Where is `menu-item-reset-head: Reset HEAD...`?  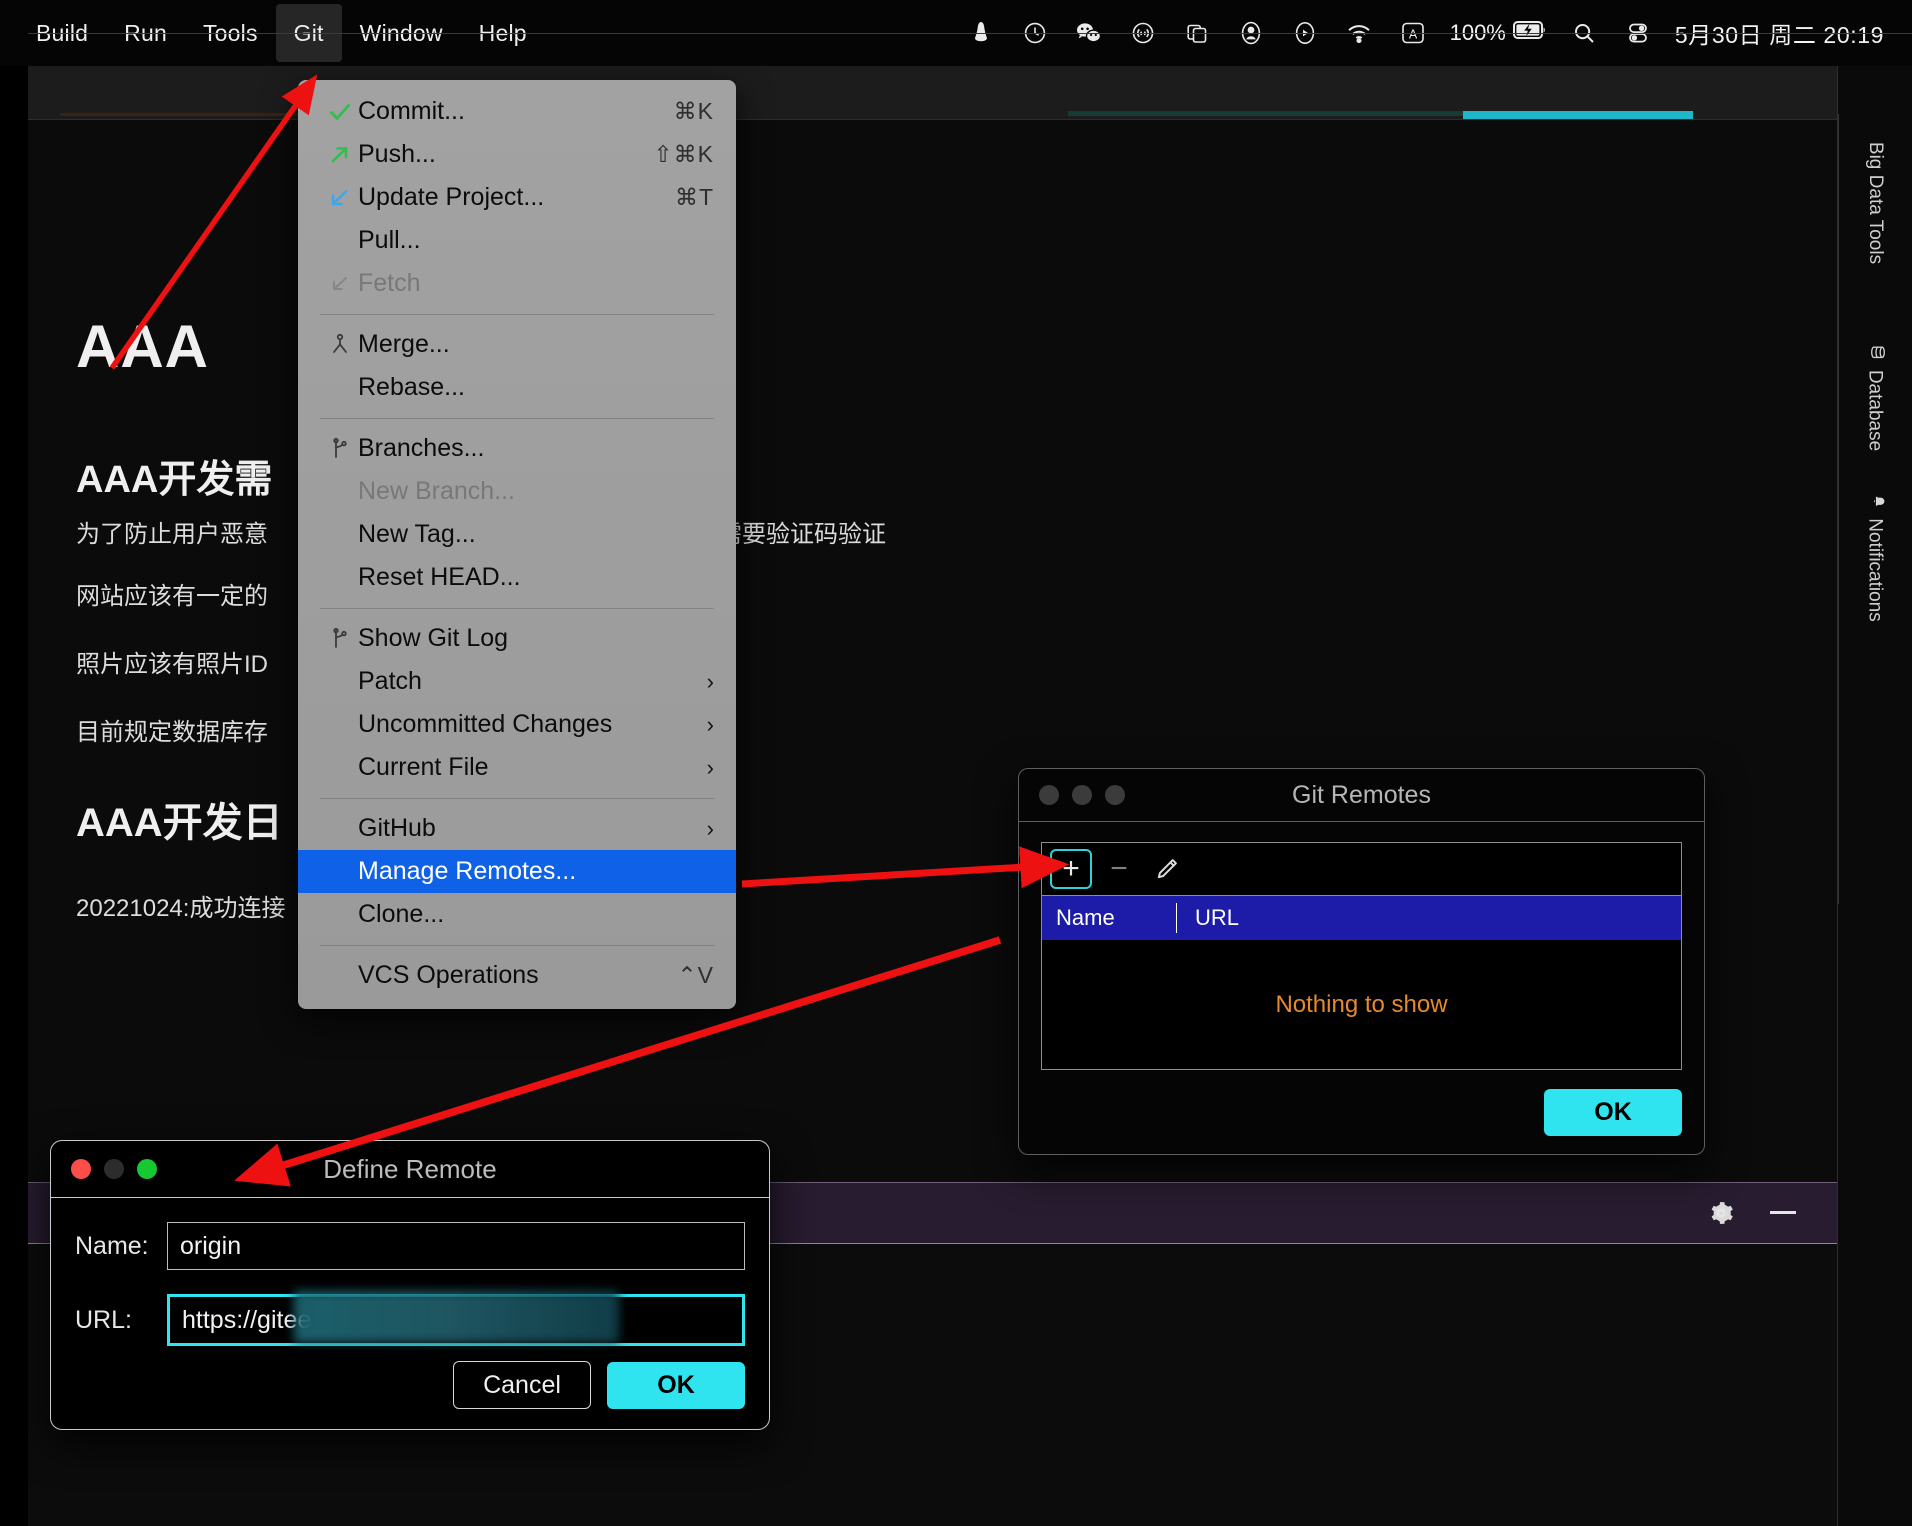 menu-item-reset-head: Reset HEAD... is located at coordinates (517, 577).